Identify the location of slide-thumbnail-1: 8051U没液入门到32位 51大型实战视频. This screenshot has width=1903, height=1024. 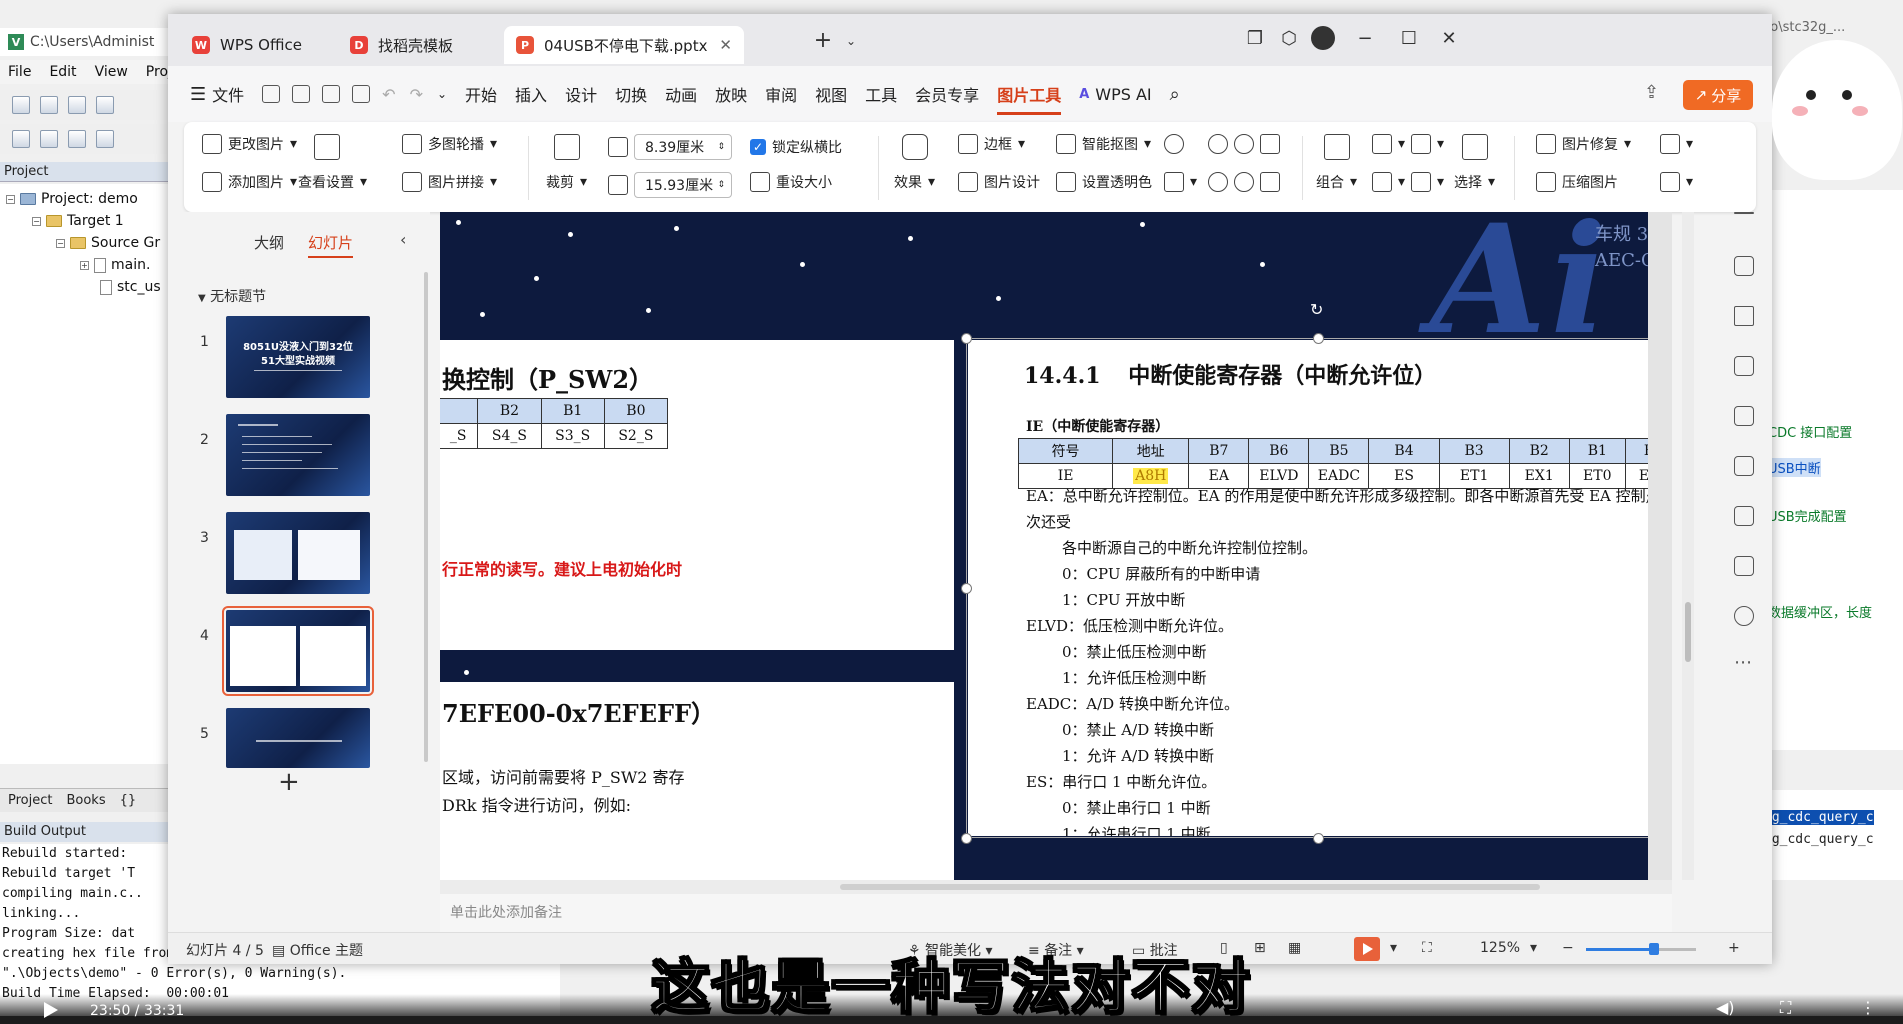
(298, 357).